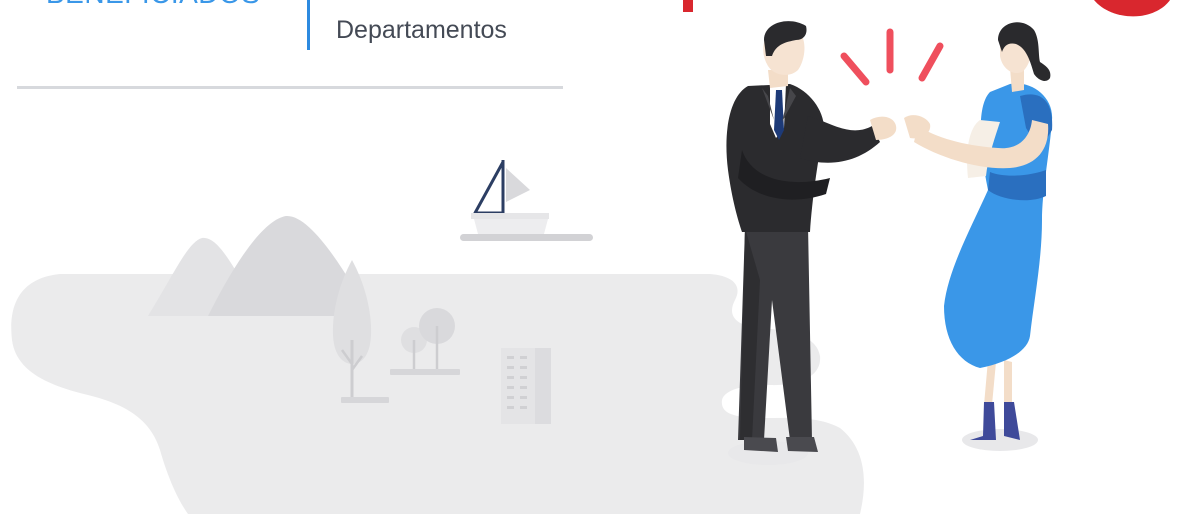 This screenshot has width=1194, height=514. What do you see at coordinates (526, 200) in the screenshot?
I see `sailboat-icon` at bounding box center [526, 200].